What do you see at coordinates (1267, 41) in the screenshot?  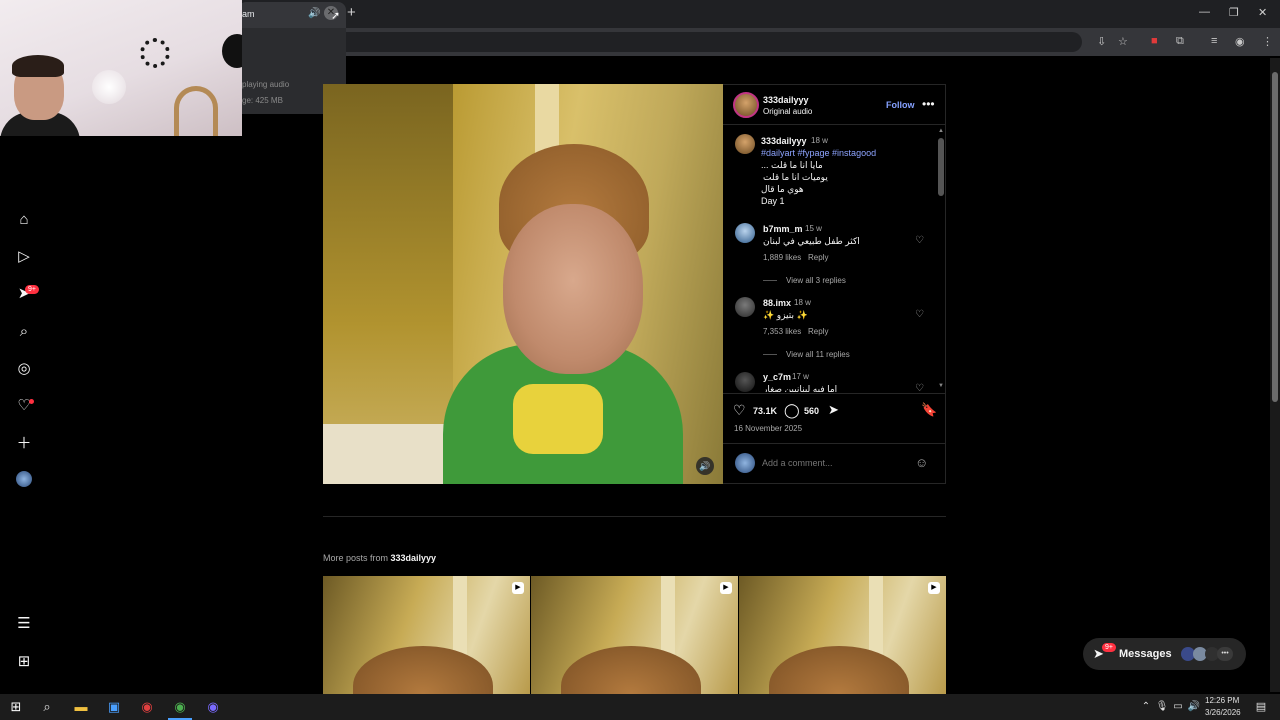 I see `browser-menu-icon: ⋮` at bounding box center [1267, 41].